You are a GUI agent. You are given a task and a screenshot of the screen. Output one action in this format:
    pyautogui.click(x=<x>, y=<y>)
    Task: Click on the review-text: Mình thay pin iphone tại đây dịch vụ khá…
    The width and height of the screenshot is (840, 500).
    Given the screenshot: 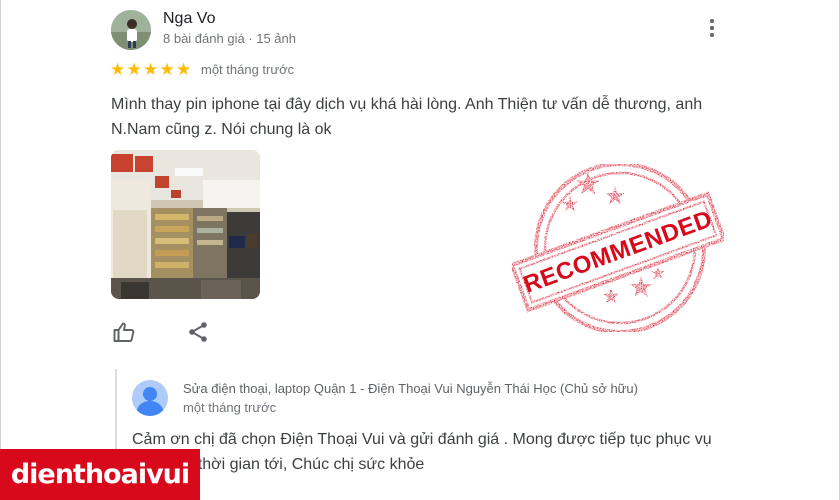 What is the action you would take?
    pyautogui.click(x=407, y=117)
    